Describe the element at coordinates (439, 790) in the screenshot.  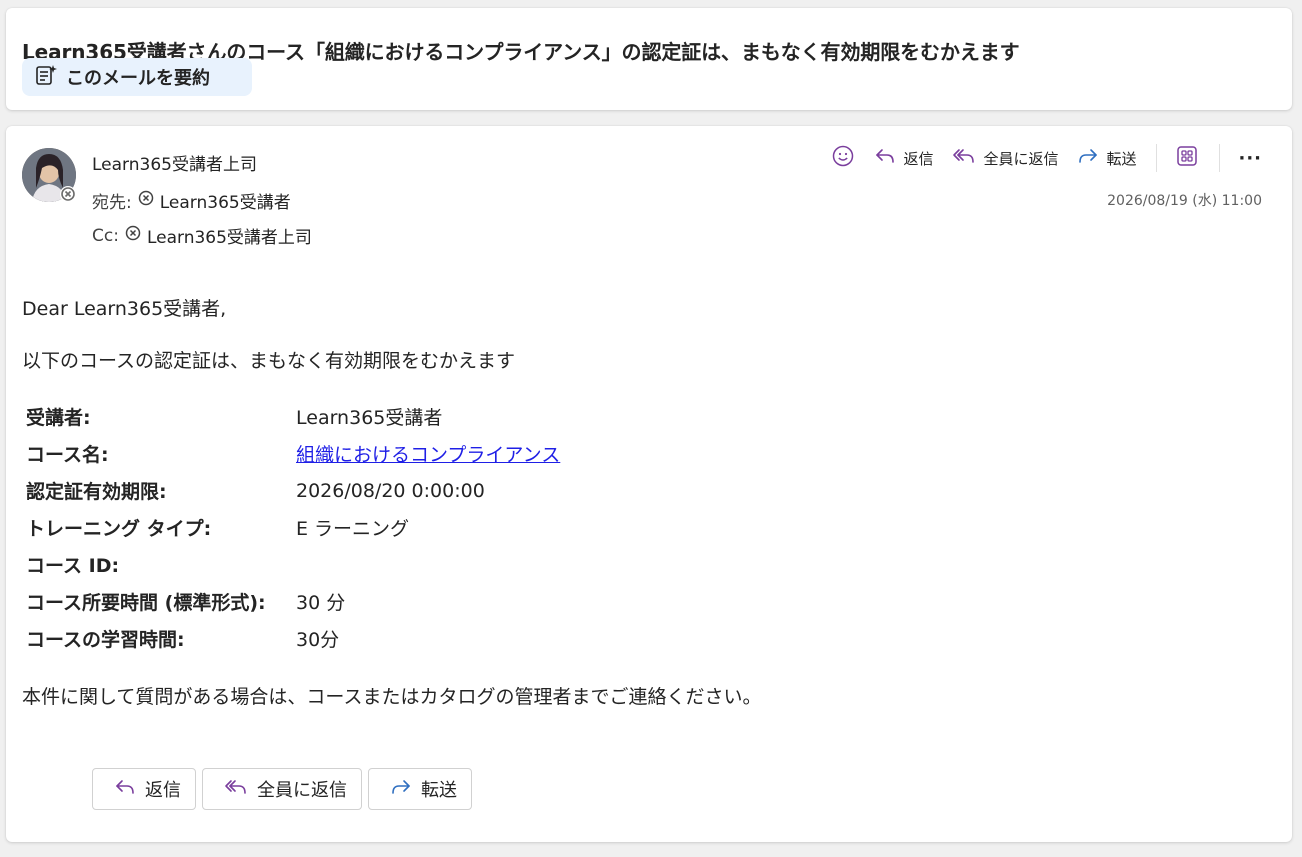
I see `bottom-forward-label: 転送` at that location.